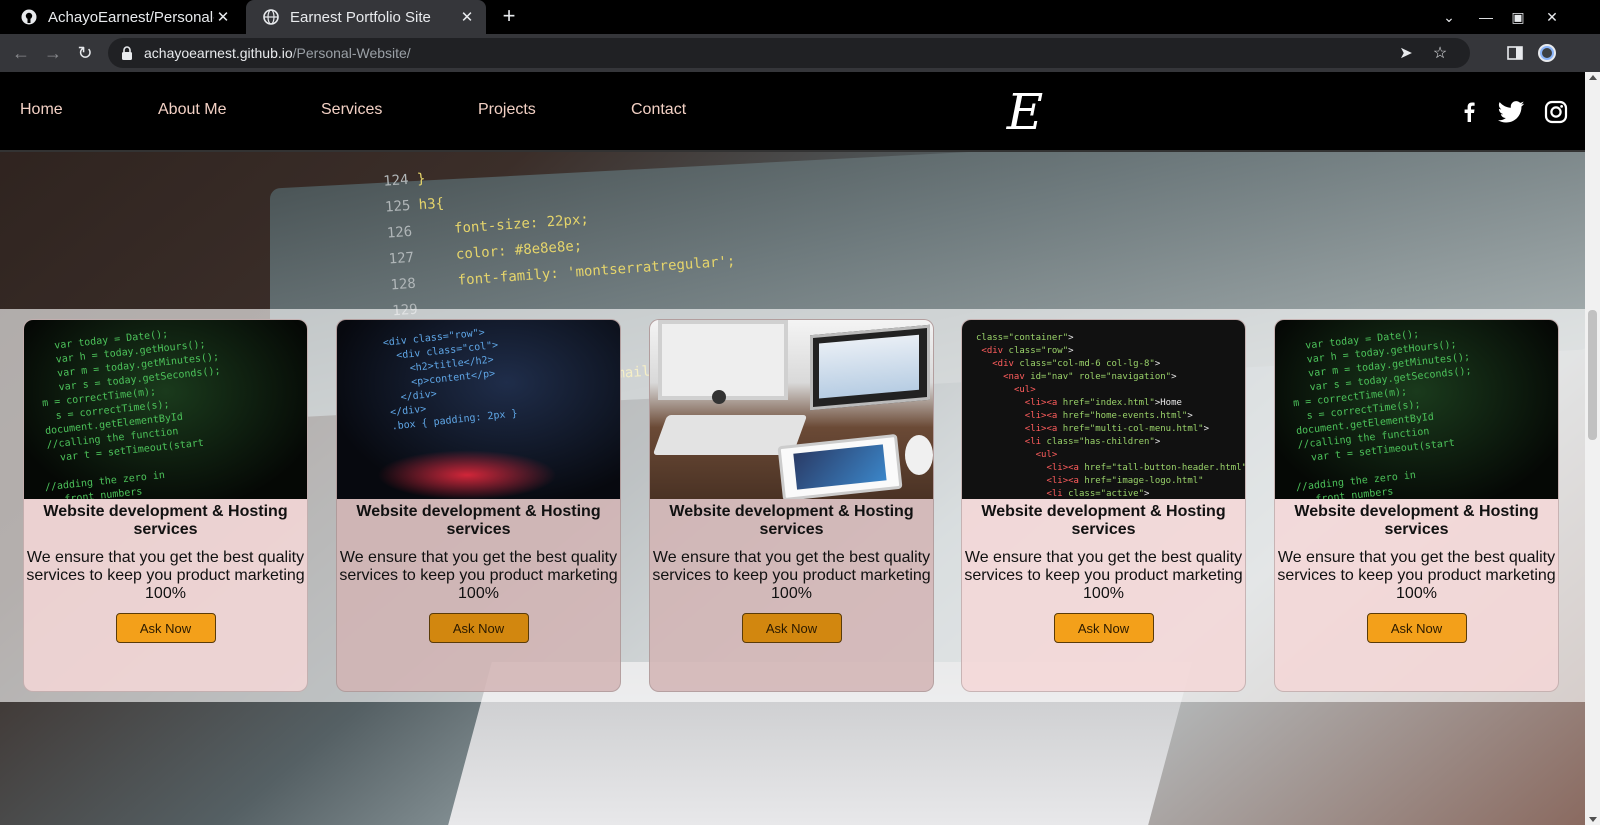  I want to click on instagram-icon, so click(1556, 112).